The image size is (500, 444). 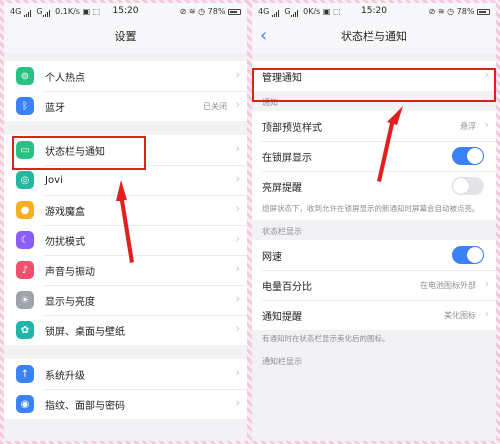 What do you see at coordinates (25, 76) in the screenshot?
I see `hotspot-icon: ⊚` at bounding box center [25, 76].